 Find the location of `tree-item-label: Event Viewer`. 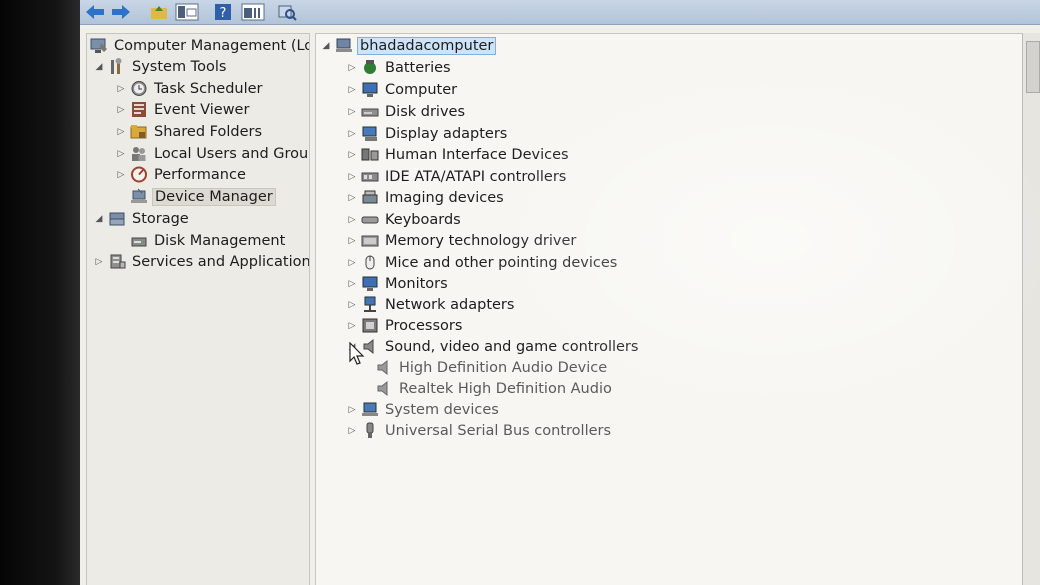

tree-item-label: Event Viewer is located at coordinates (202, 109).